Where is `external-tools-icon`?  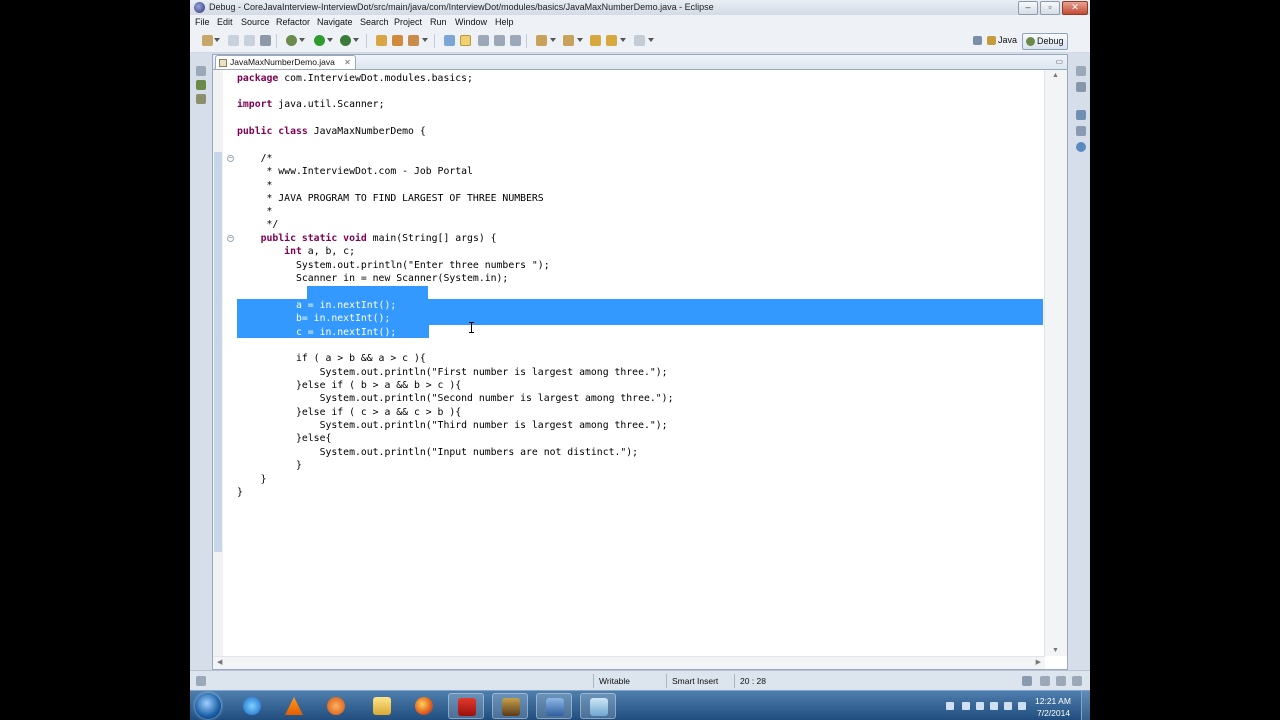
external-tools-icon is located at coordinates (345, 40).